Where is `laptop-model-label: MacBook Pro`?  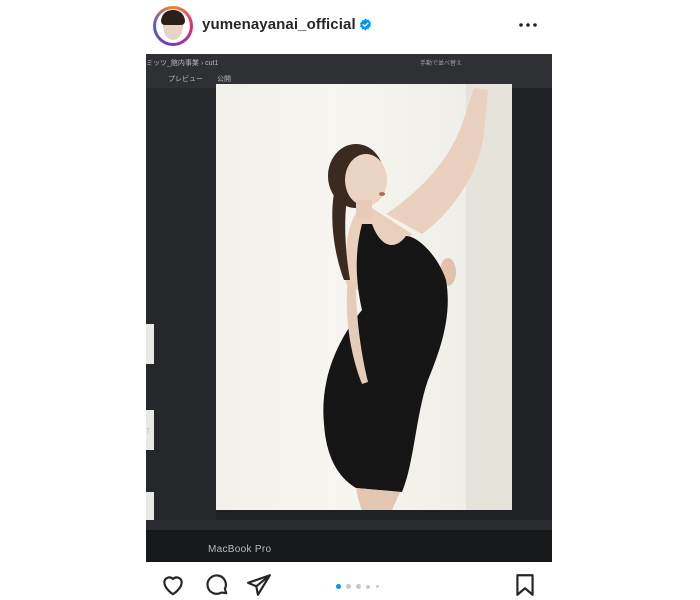
laptop-model-label: MacBook Pro is located at coordinates (240, 549).